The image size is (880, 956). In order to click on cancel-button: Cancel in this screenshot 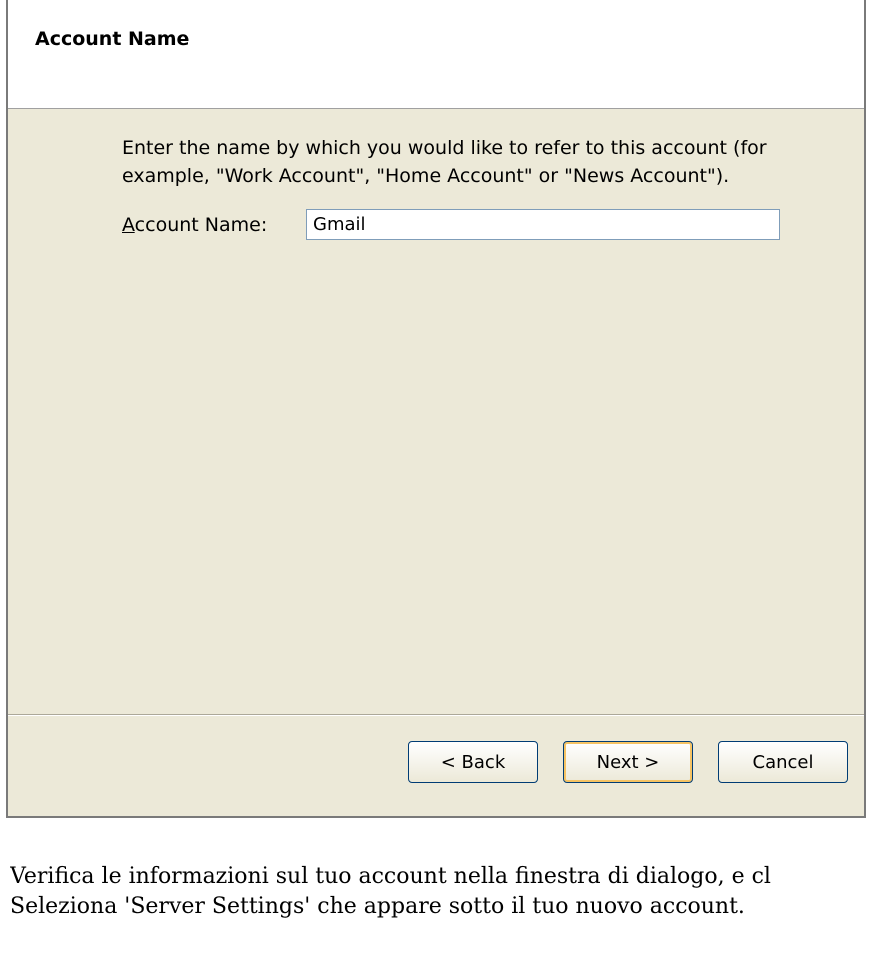, I will do `click(783, 762)`.